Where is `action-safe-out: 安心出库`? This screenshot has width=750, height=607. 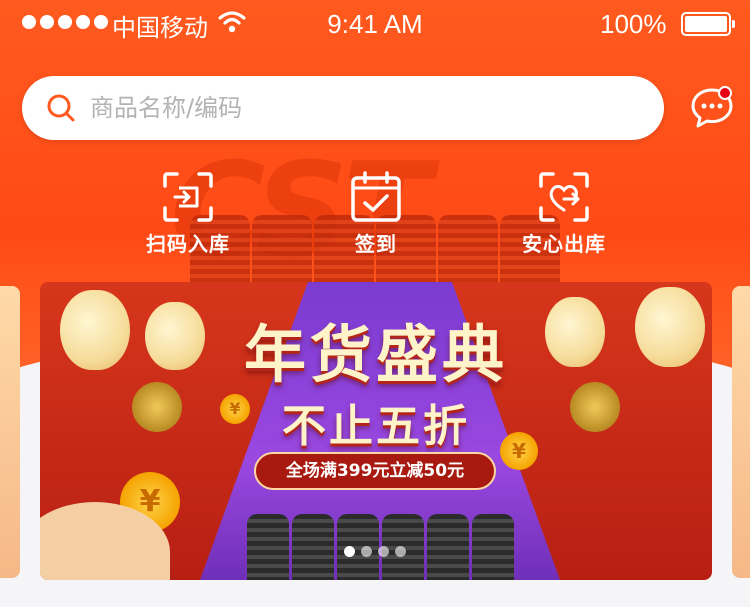
action-safe-out: 安心出库 is located at coordinates (564, 213).